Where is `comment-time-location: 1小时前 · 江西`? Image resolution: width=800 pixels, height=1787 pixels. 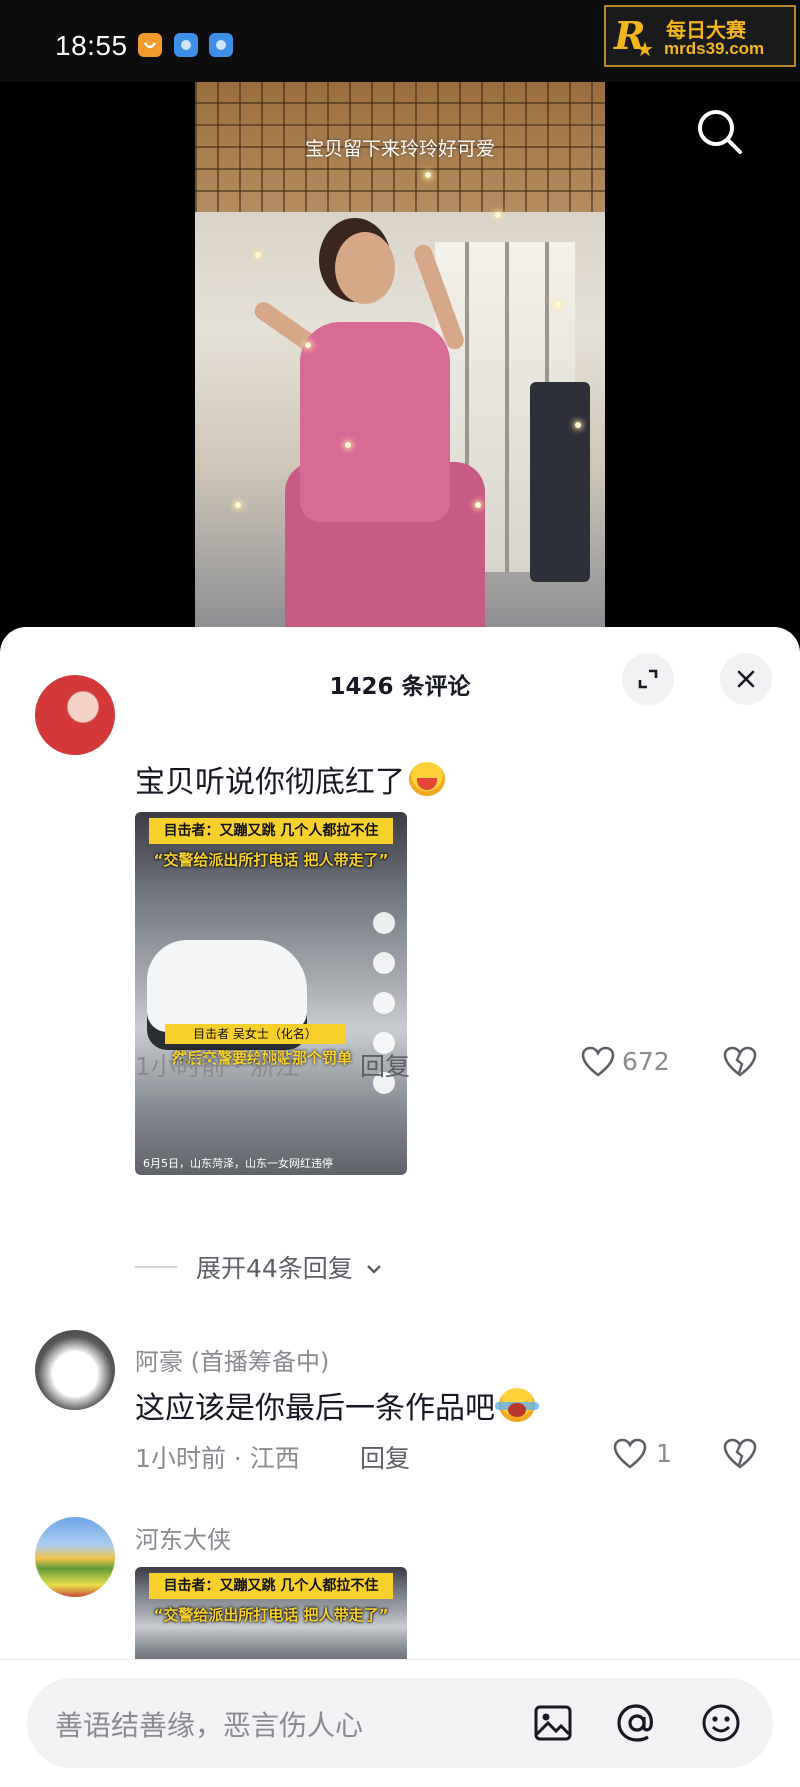 comment-time-location: 1小时前 · 江西 is located at coordinates (217, 1458).